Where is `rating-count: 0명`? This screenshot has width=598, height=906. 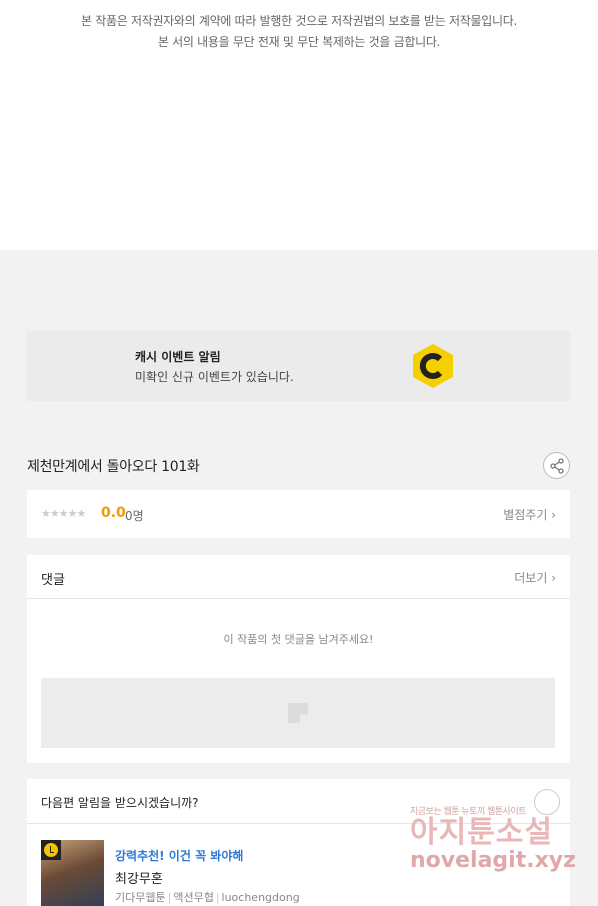 rating-count: 0명 is located at coordinates (134, 516).